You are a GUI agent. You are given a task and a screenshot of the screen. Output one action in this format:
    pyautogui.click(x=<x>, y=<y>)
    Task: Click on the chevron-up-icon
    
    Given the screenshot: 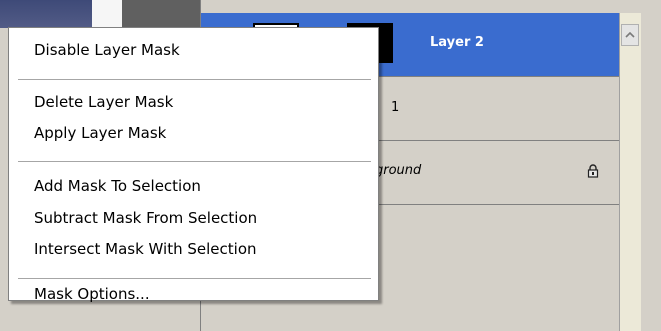 What is the action you would take?
    pyautogui.click(x=630, y=35)
    